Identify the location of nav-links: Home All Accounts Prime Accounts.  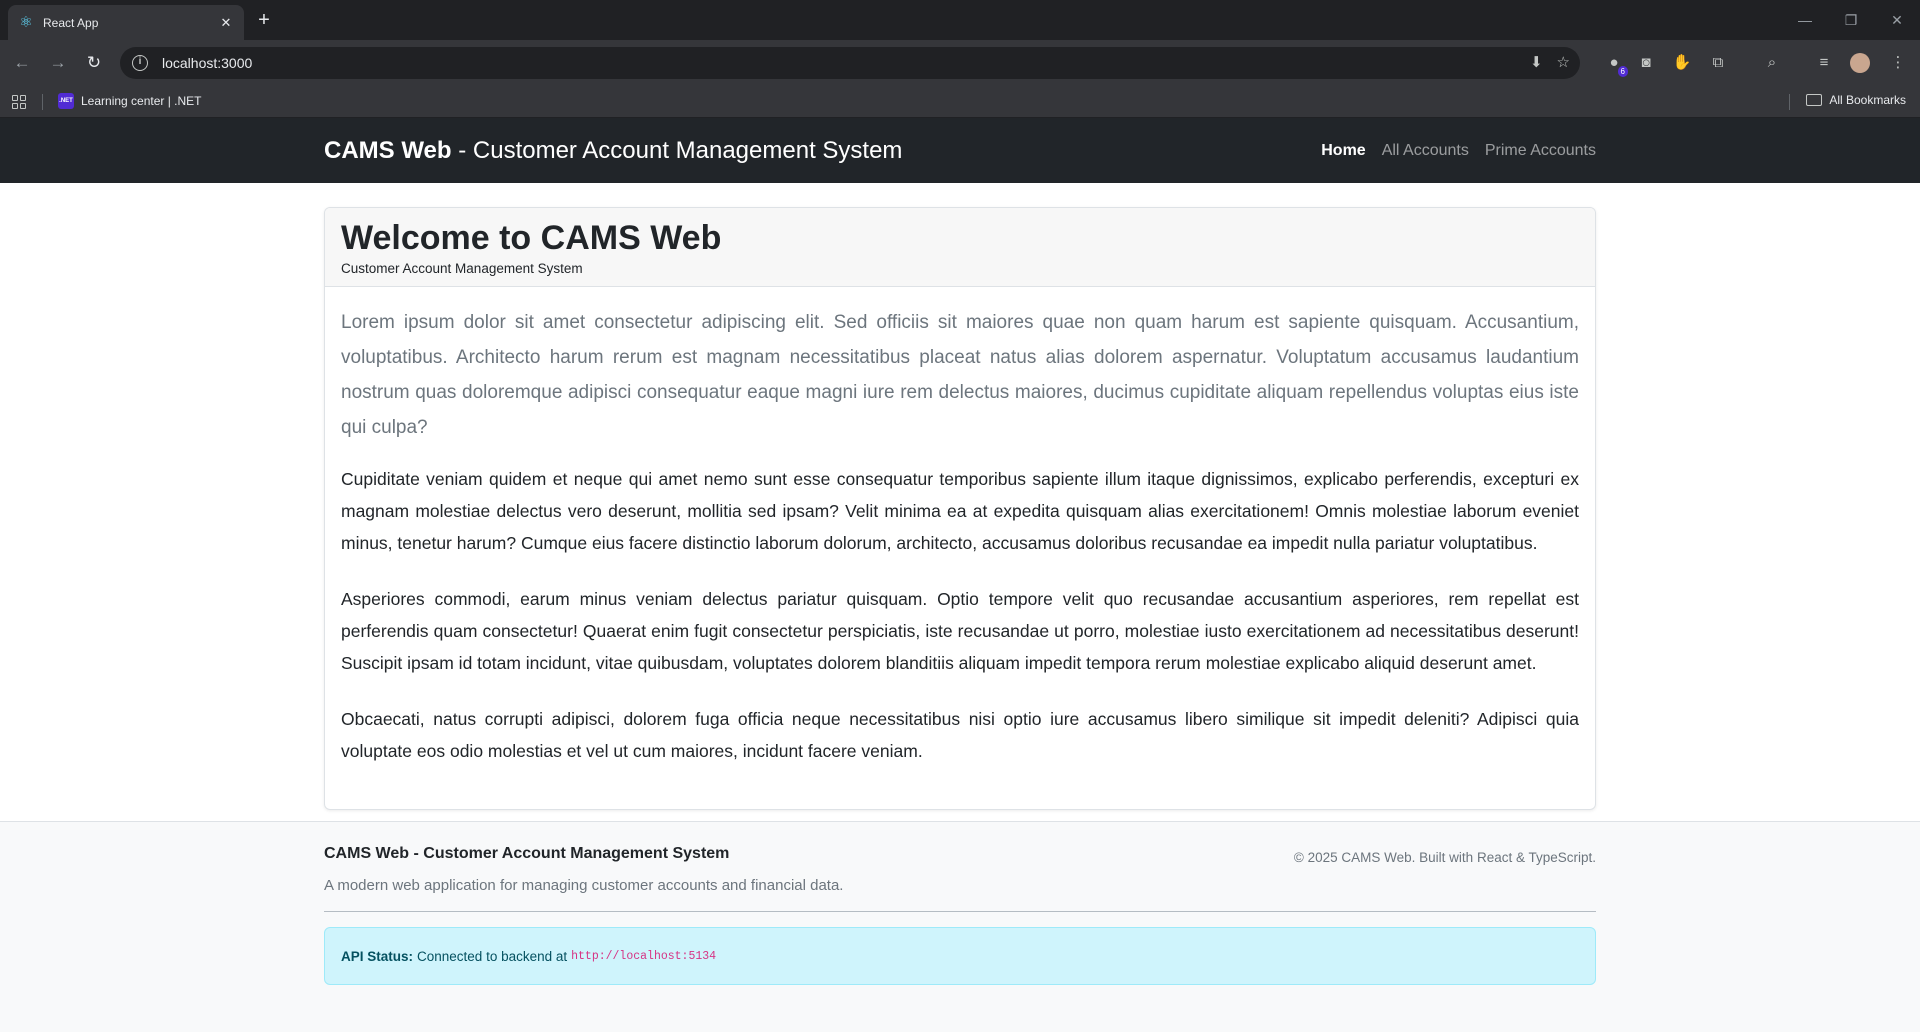
(1458, 151).